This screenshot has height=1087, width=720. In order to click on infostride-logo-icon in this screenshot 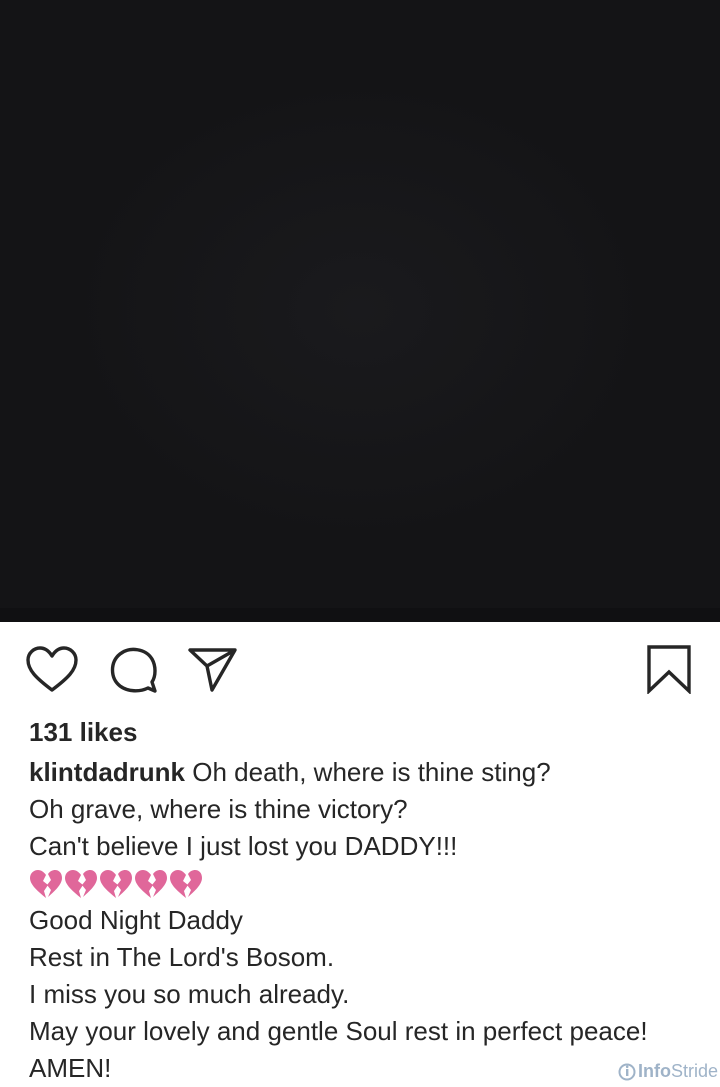, I will do `click(627, 1071)`.